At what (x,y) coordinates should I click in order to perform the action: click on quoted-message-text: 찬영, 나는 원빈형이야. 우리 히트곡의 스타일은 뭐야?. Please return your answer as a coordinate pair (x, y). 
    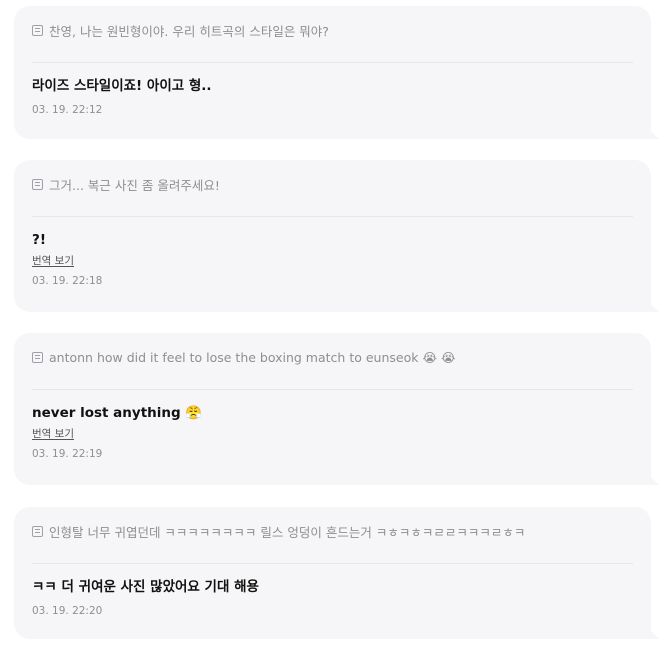
    Looking at the image, I should click on (189, 31).